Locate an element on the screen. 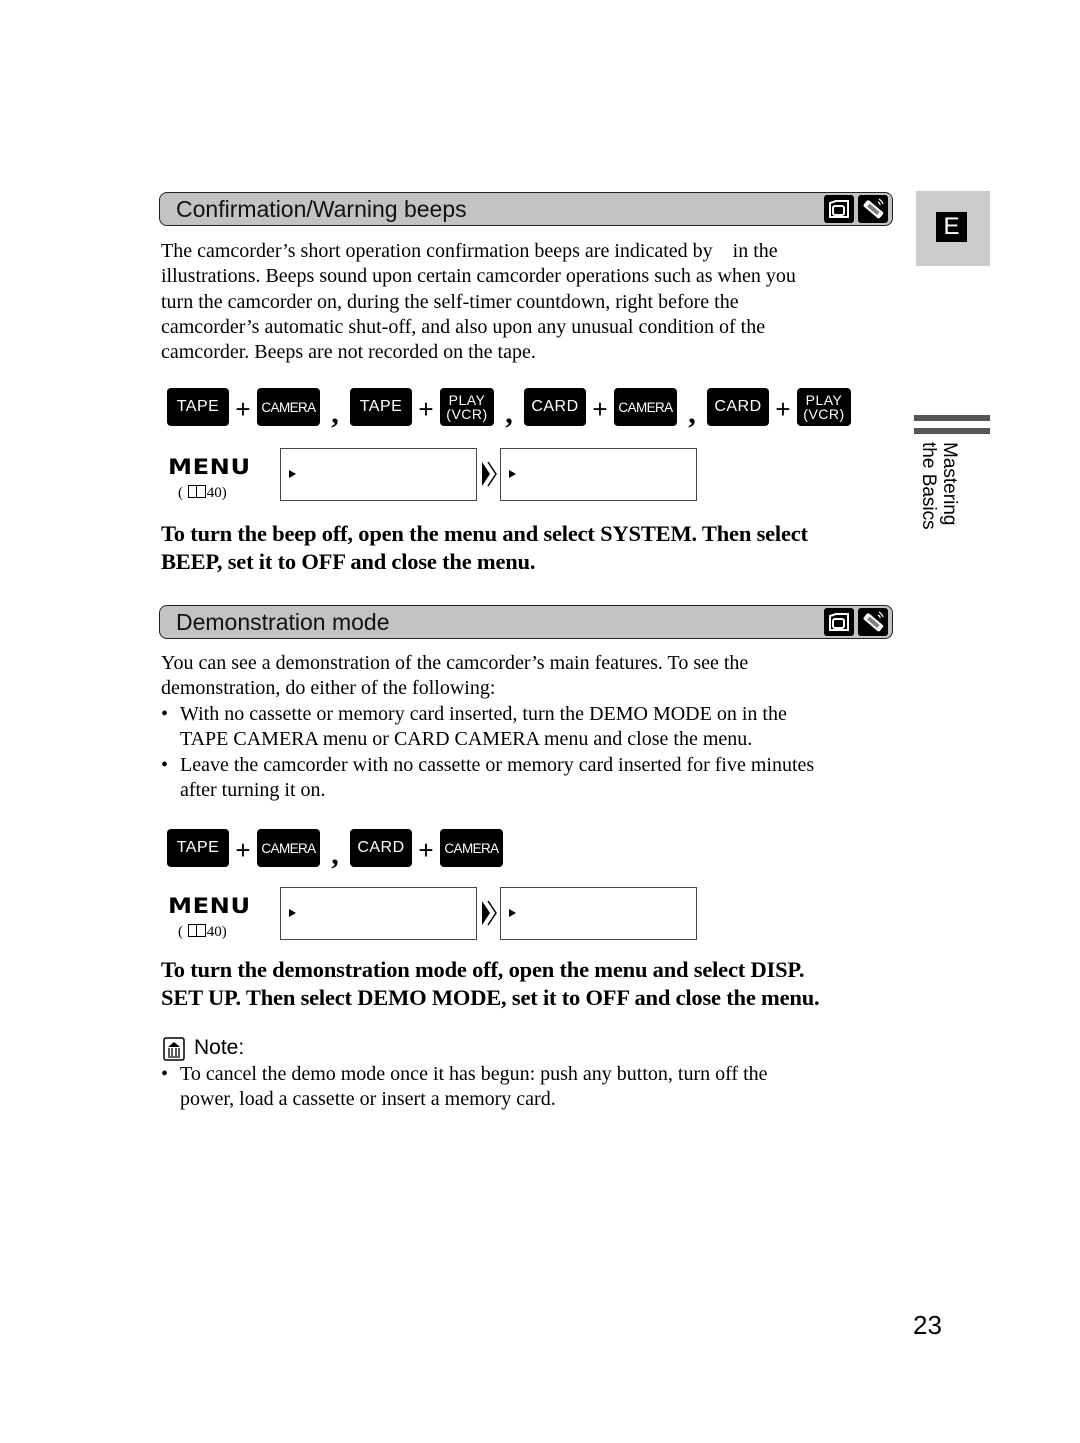 Image resolution: width=1080 pixels, height=1443 pixels. note-icon is located at coordinates (174, 1049).